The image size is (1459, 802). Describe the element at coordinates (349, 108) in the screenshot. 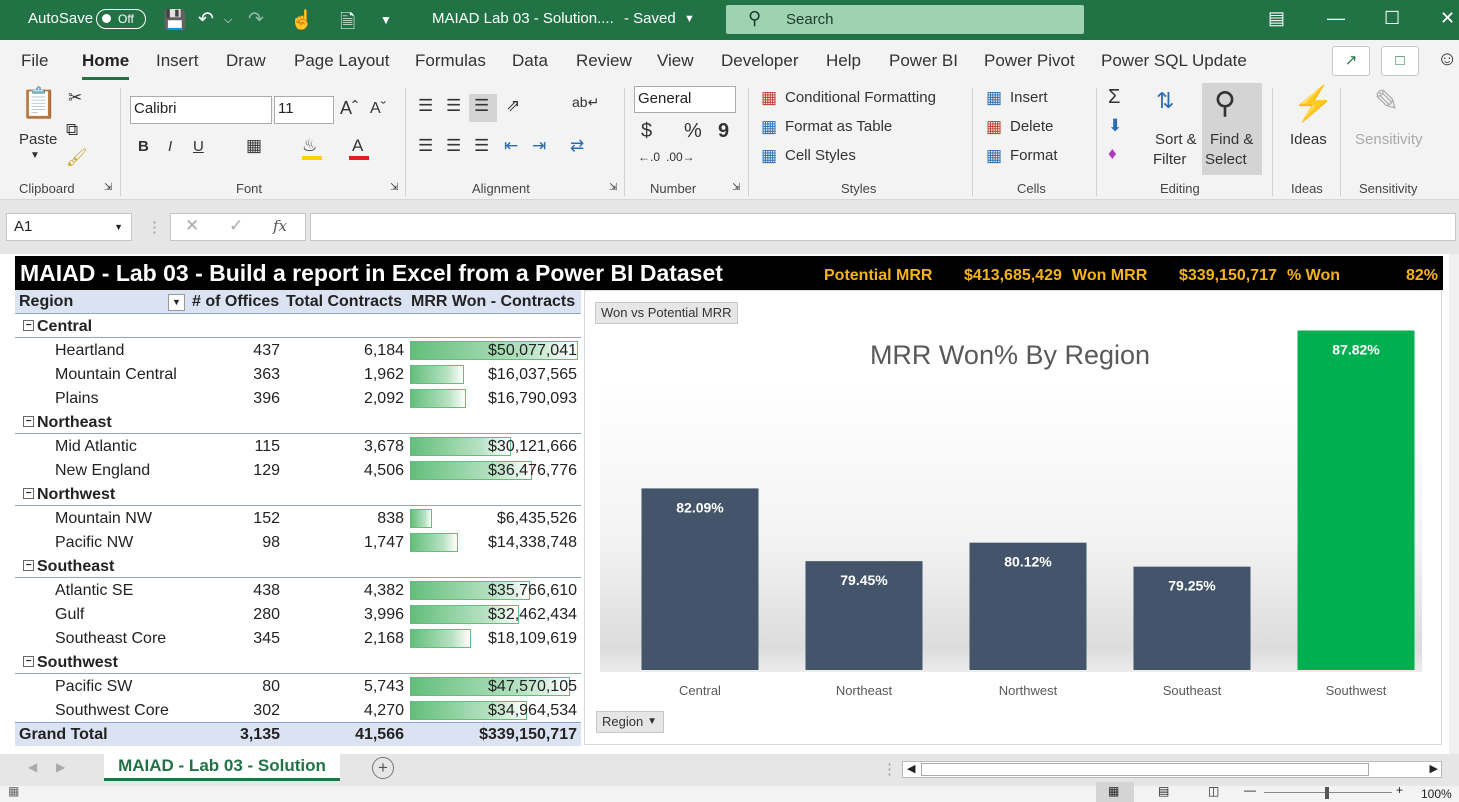

I see `increase-font-icon: Aˆ` at that location.